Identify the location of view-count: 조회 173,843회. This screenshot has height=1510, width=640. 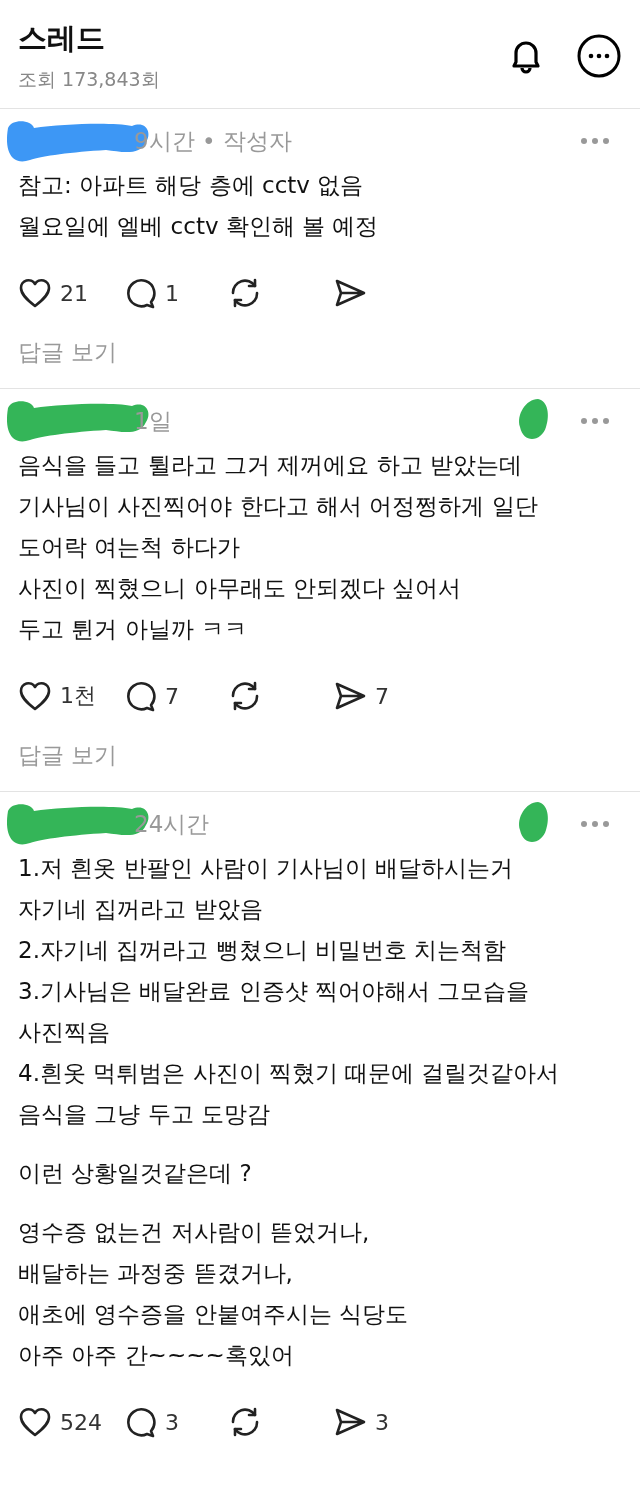
(89, 79).